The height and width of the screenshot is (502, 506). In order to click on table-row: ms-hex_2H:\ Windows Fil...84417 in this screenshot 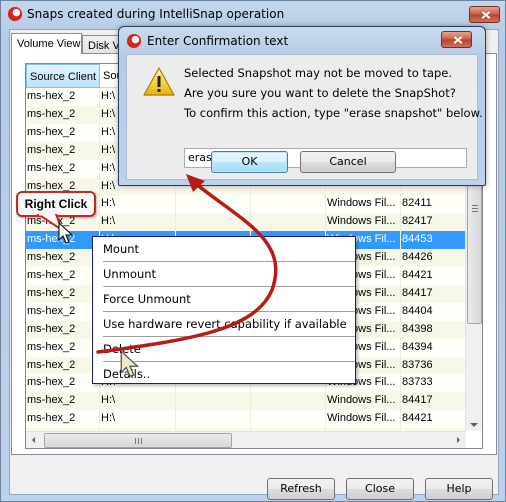, I will do `click(246, 401)`.